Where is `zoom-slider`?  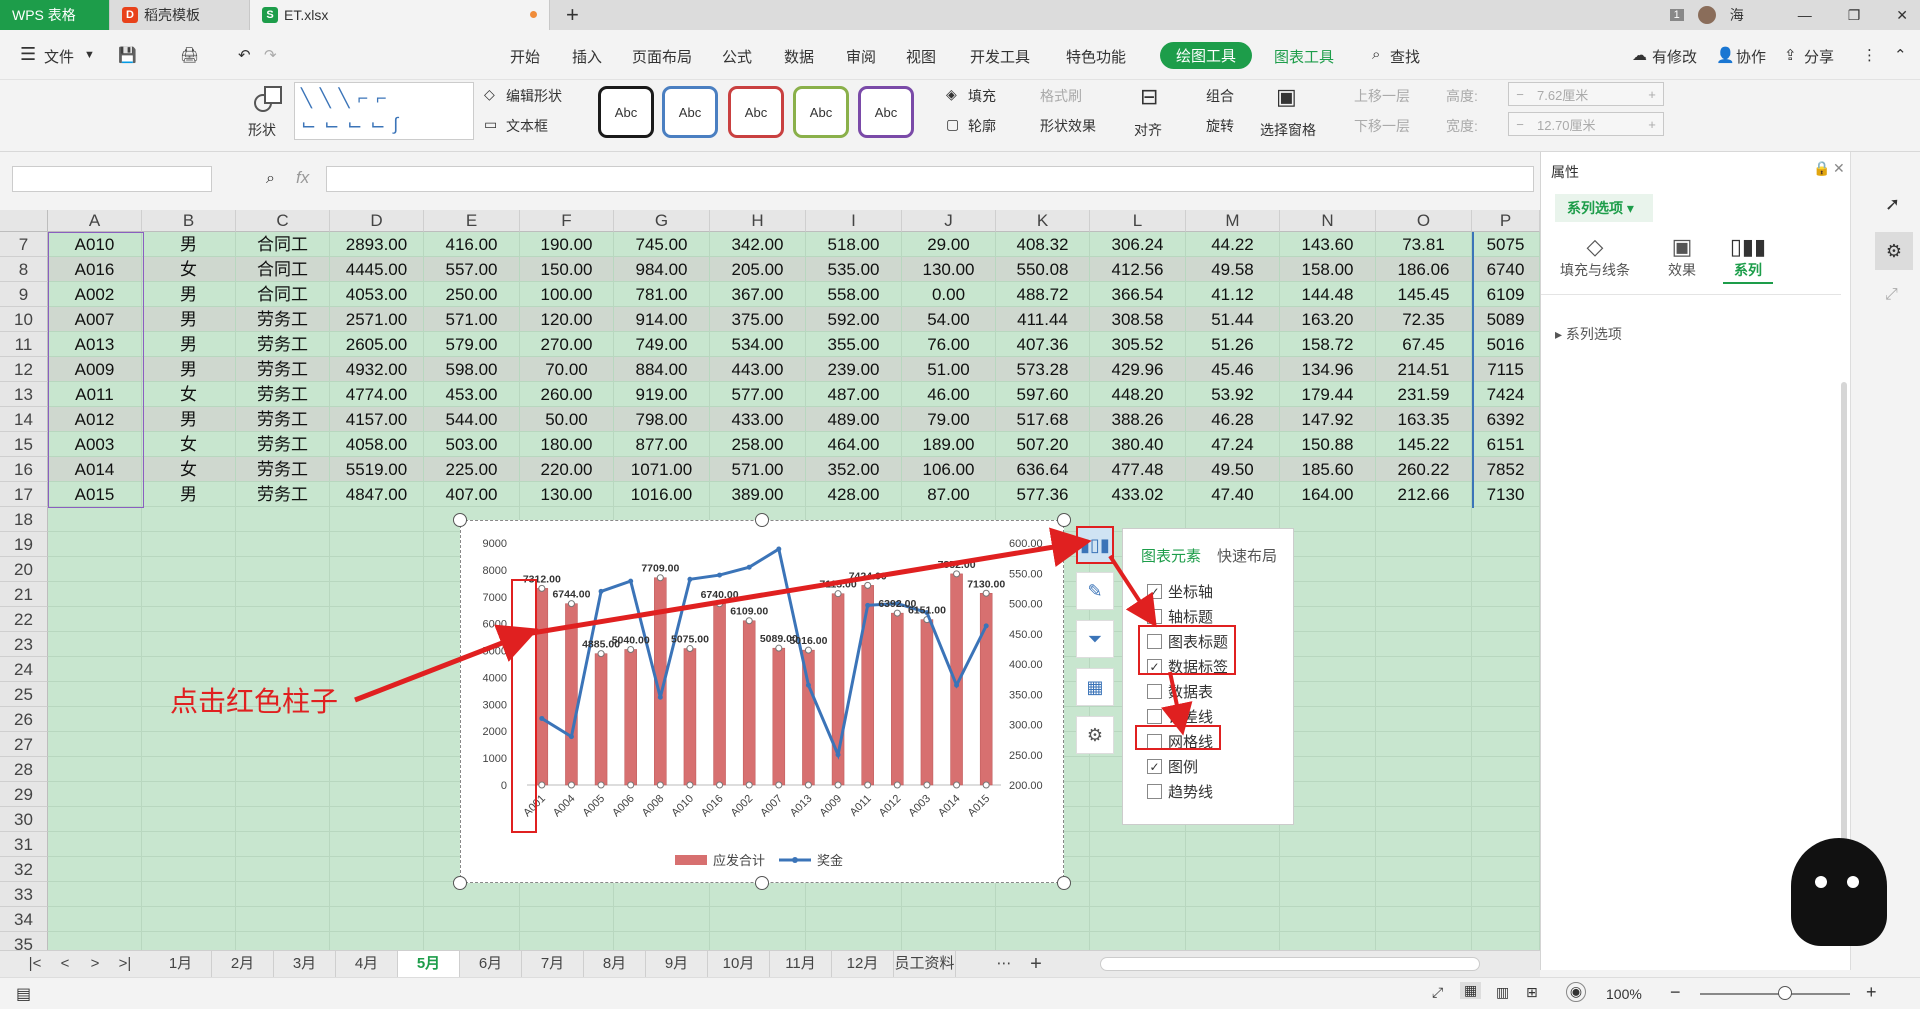 zoom-slider is located at coordinates (1775, 993).